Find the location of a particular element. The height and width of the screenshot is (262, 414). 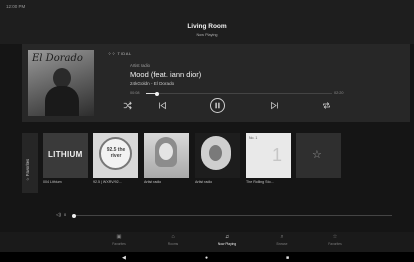

back-icon: ◀ is located at coordinates (124, 258).